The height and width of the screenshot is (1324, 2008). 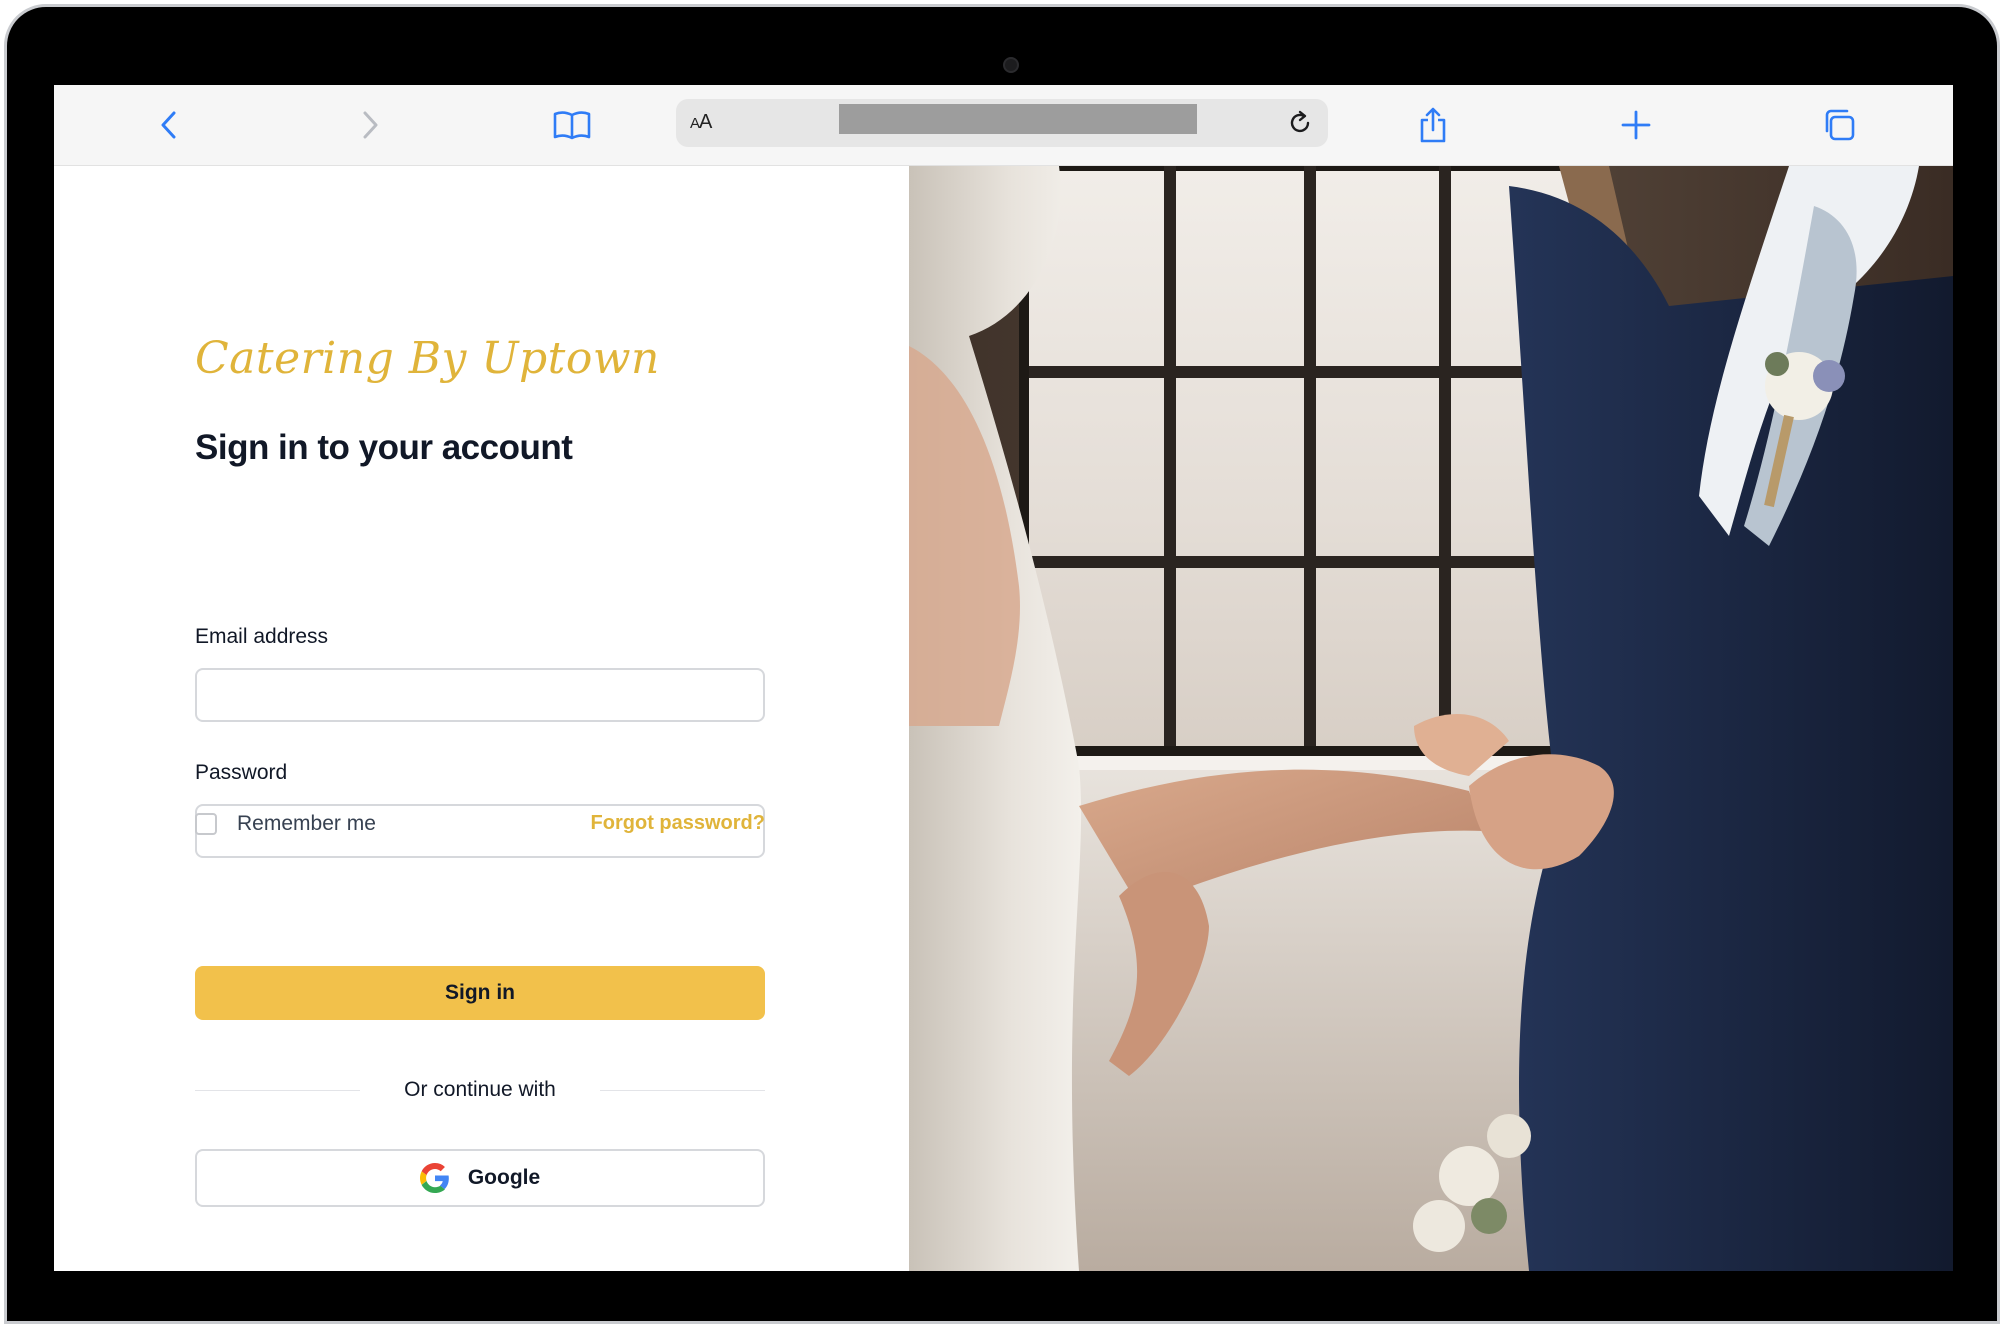 I want to click on text-size-button: AA, so click(x=701, y=122).